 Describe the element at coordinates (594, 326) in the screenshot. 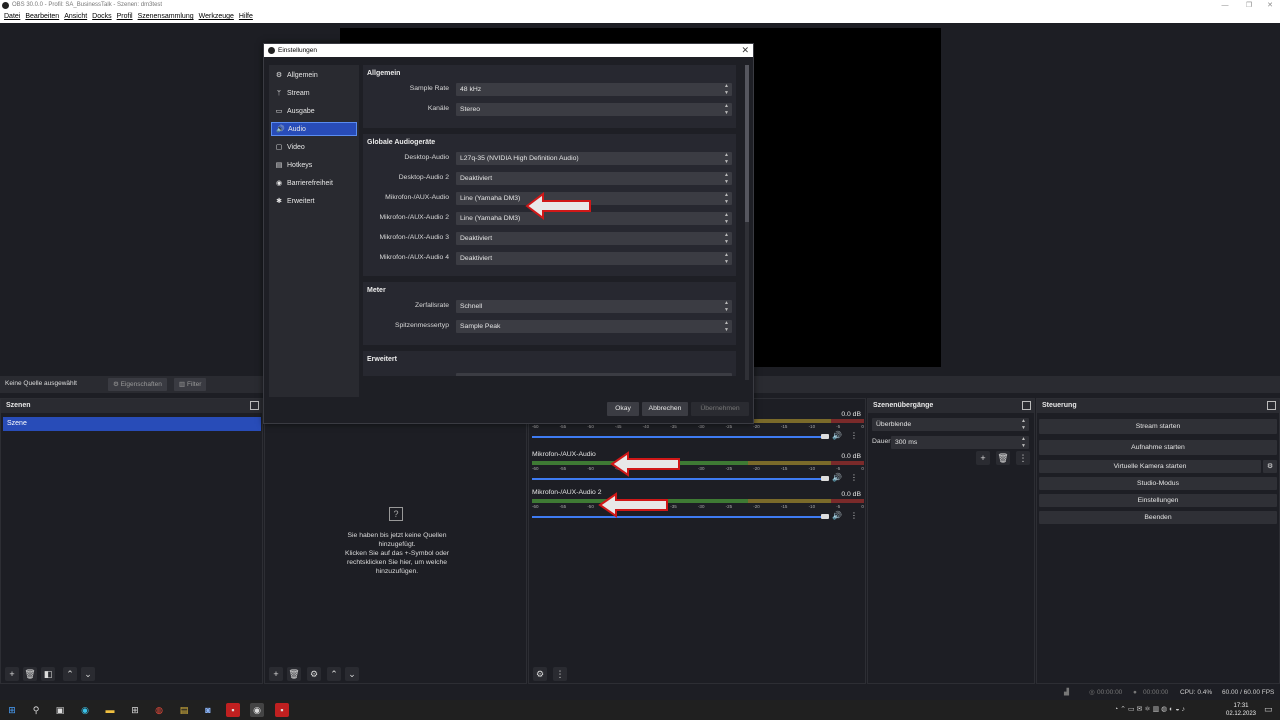

I see `peak-meter-select: Sample Peak ▲ ▼` at that location.